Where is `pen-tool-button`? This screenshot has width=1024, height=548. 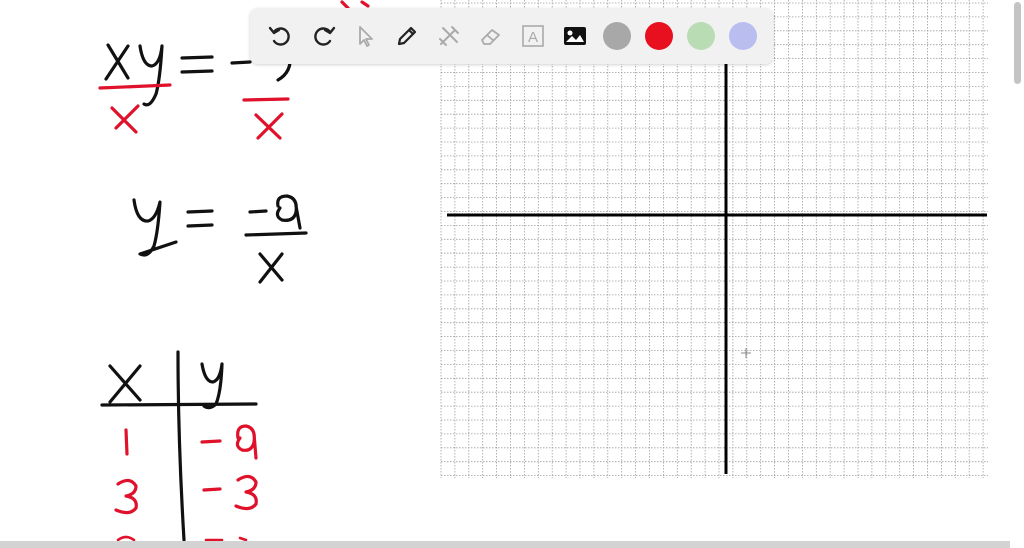 pen-tool-button is located at coordinates (407, 36).